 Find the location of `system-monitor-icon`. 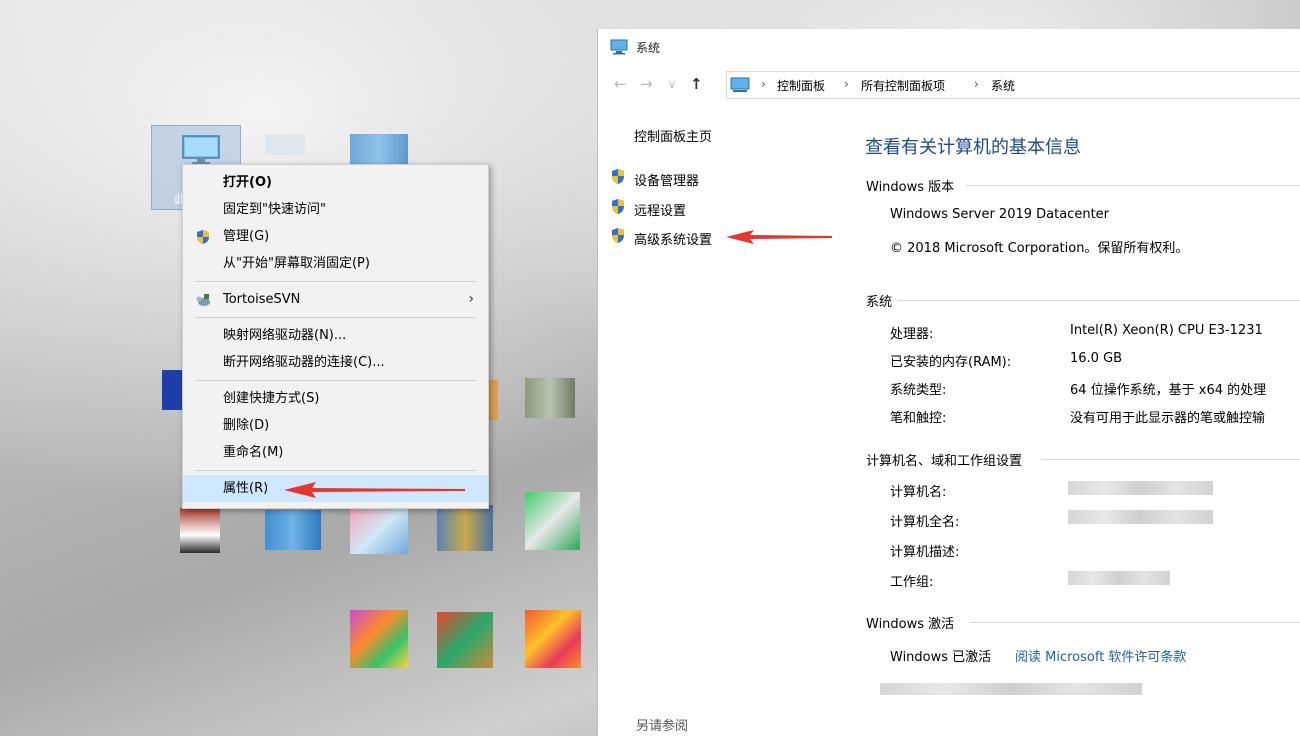

system-monitor-icon is located at coordinates (619, 47).